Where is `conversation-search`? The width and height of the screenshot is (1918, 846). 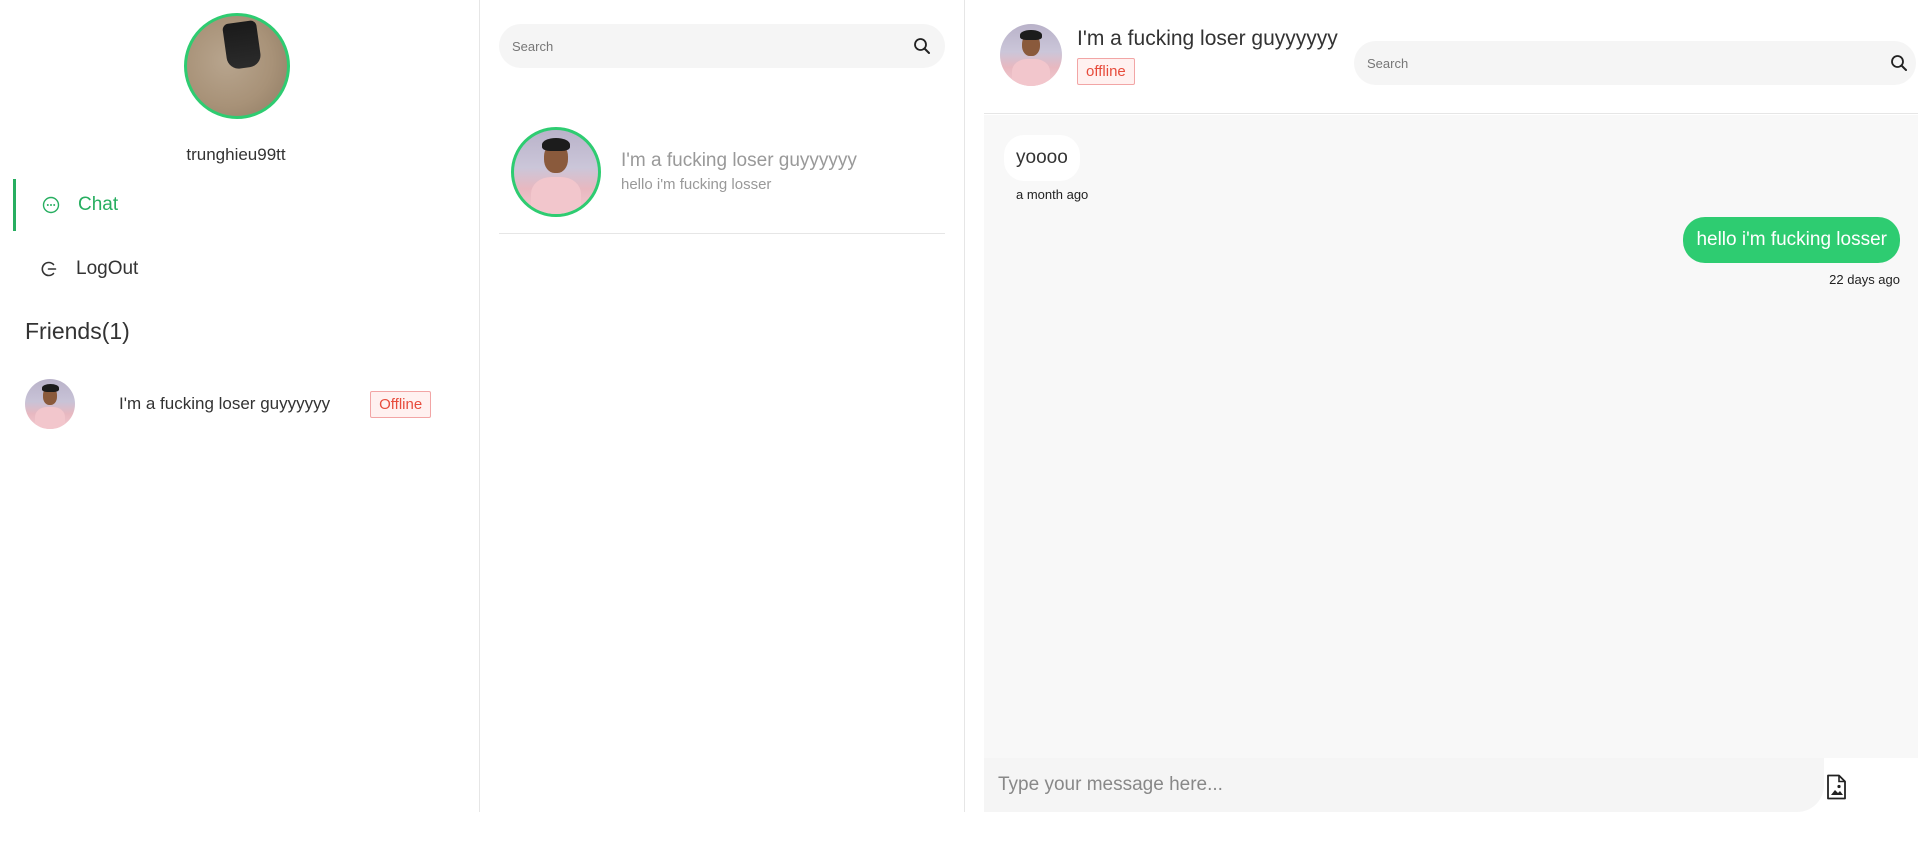
conversation-search is located at coordinates (722, 46).